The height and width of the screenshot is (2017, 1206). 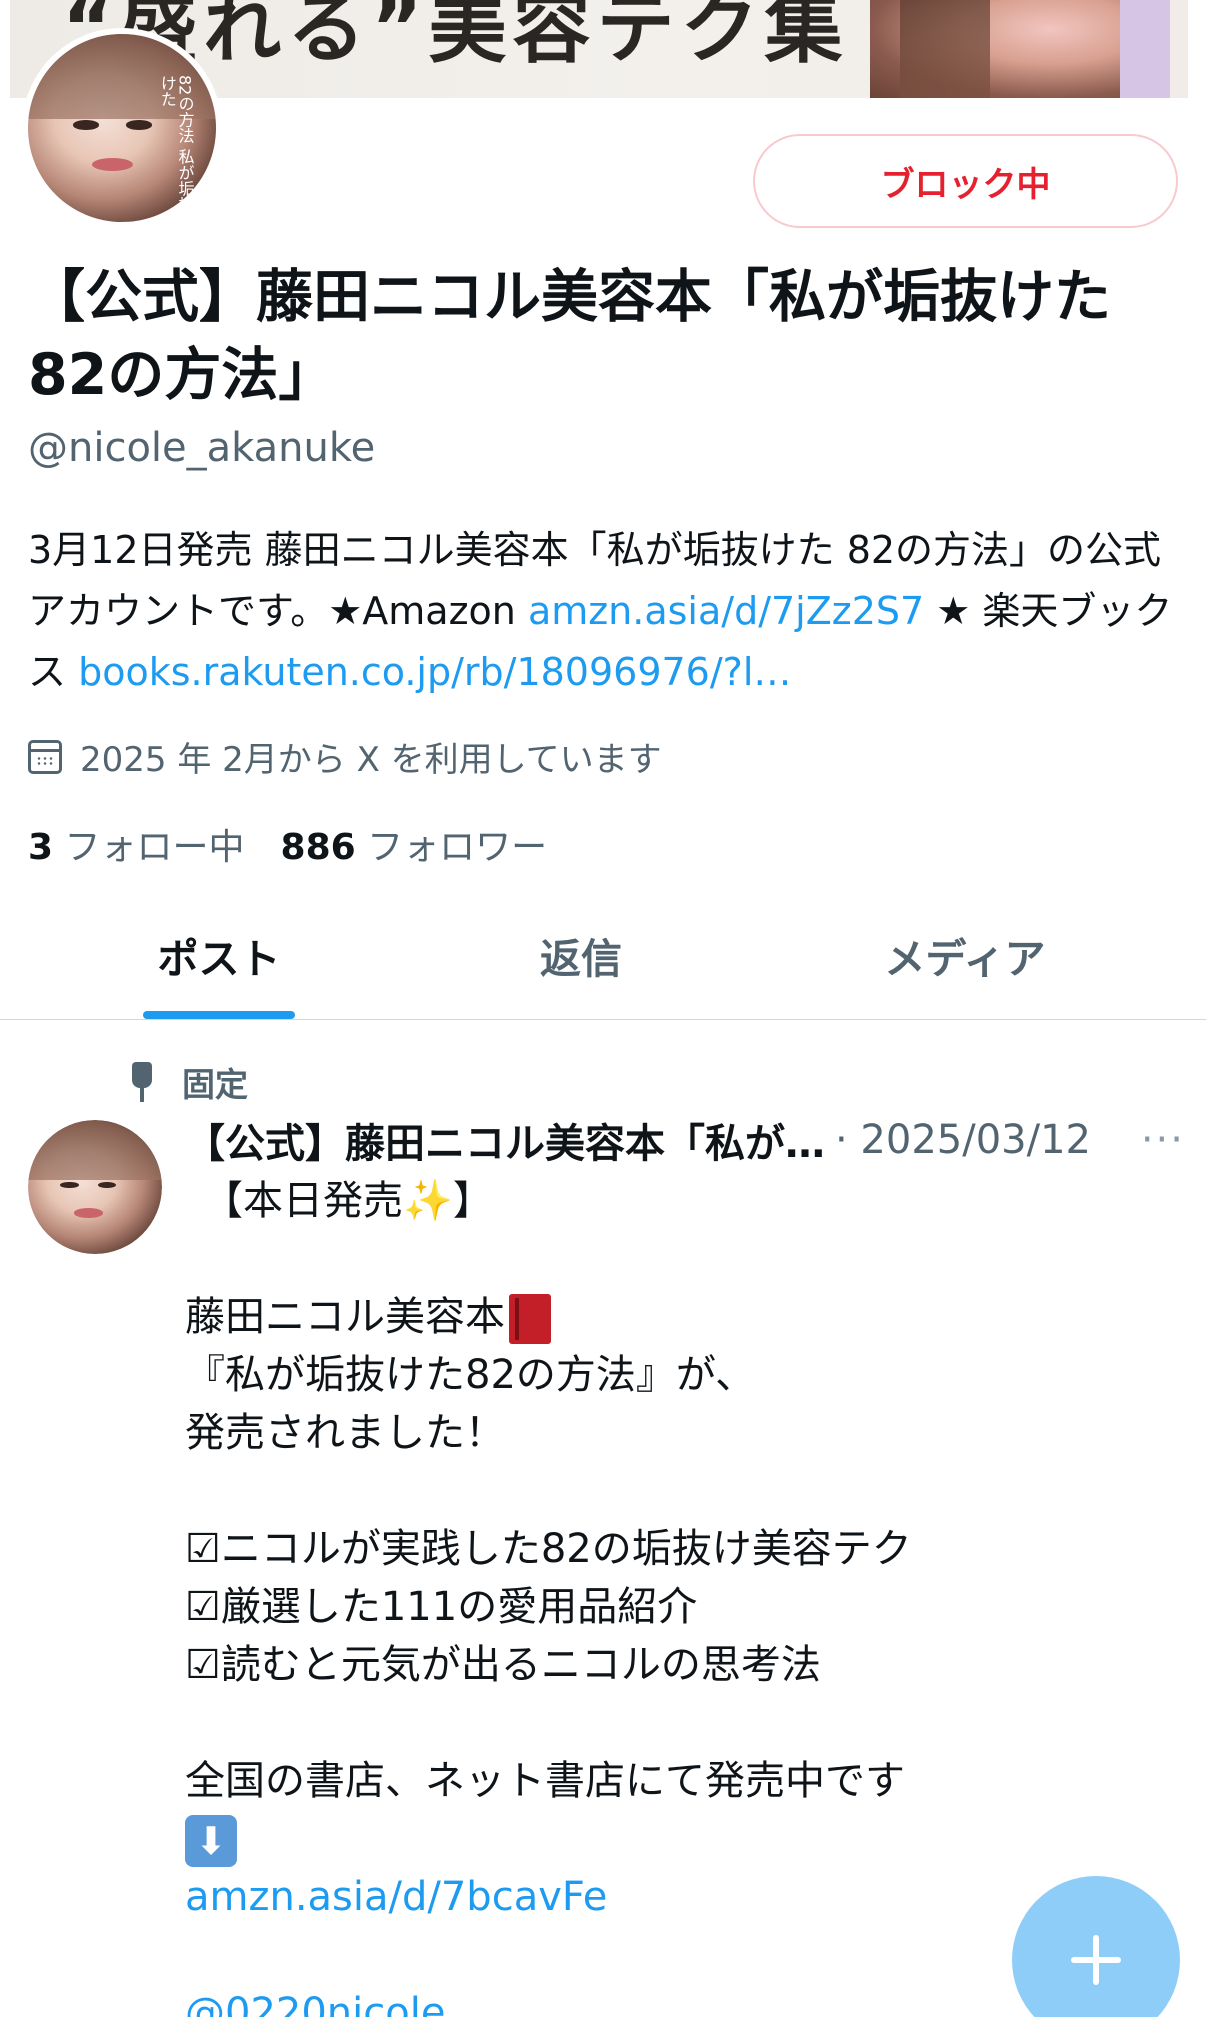 I want to click on followers-link: 886 フォロワー, so click(x=414, y=847).